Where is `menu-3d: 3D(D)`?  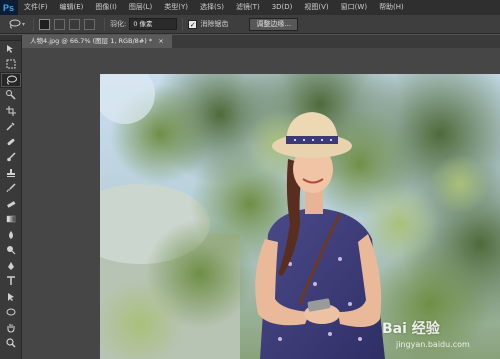
menu-3d: 3D(D) is located at coordinates (282, 7).